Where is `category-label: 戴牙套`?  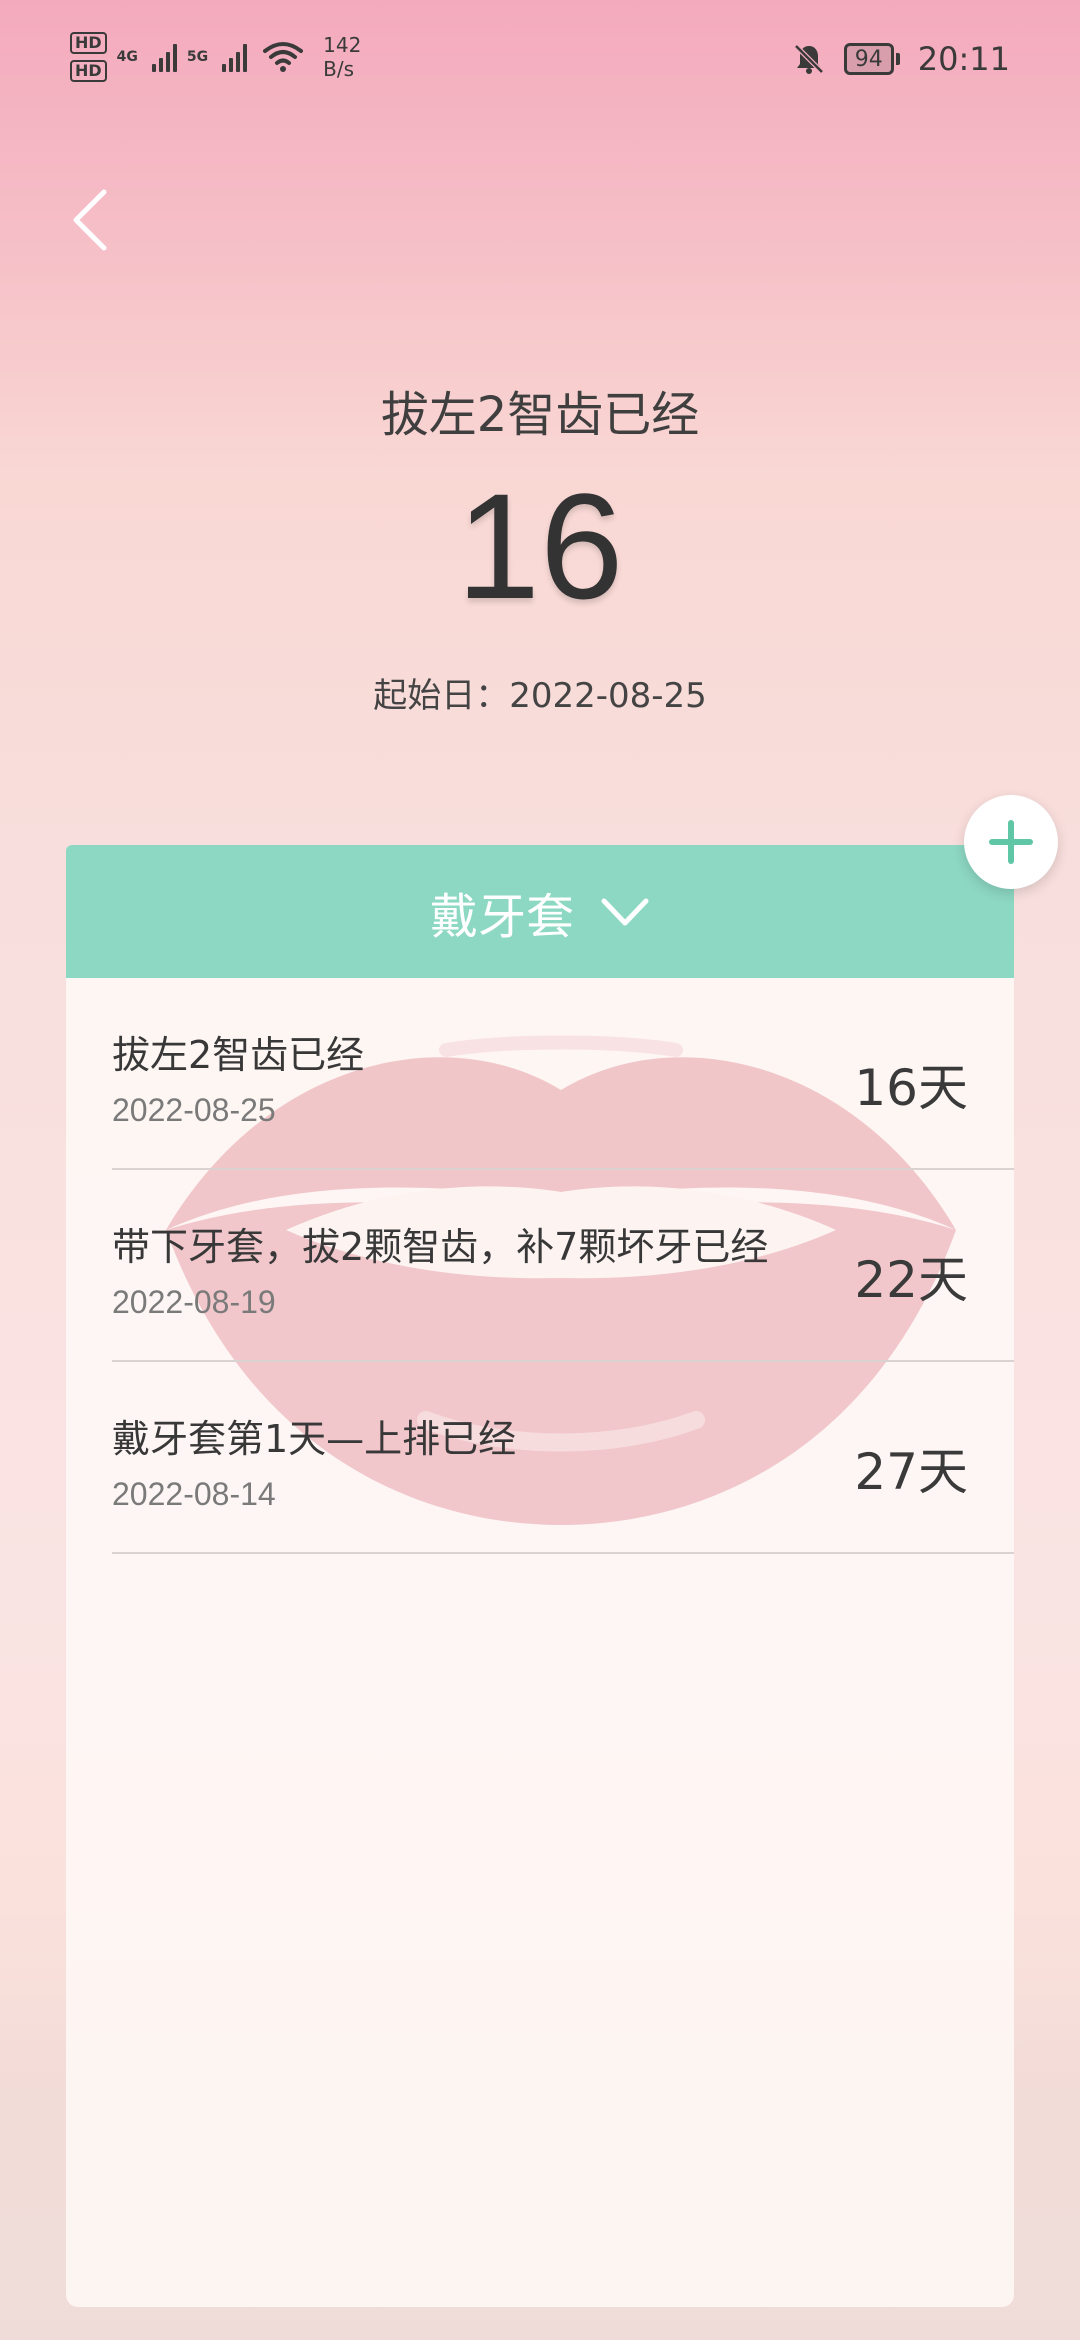
category-label: 戴牙套 is located at coordinates (501, 916).